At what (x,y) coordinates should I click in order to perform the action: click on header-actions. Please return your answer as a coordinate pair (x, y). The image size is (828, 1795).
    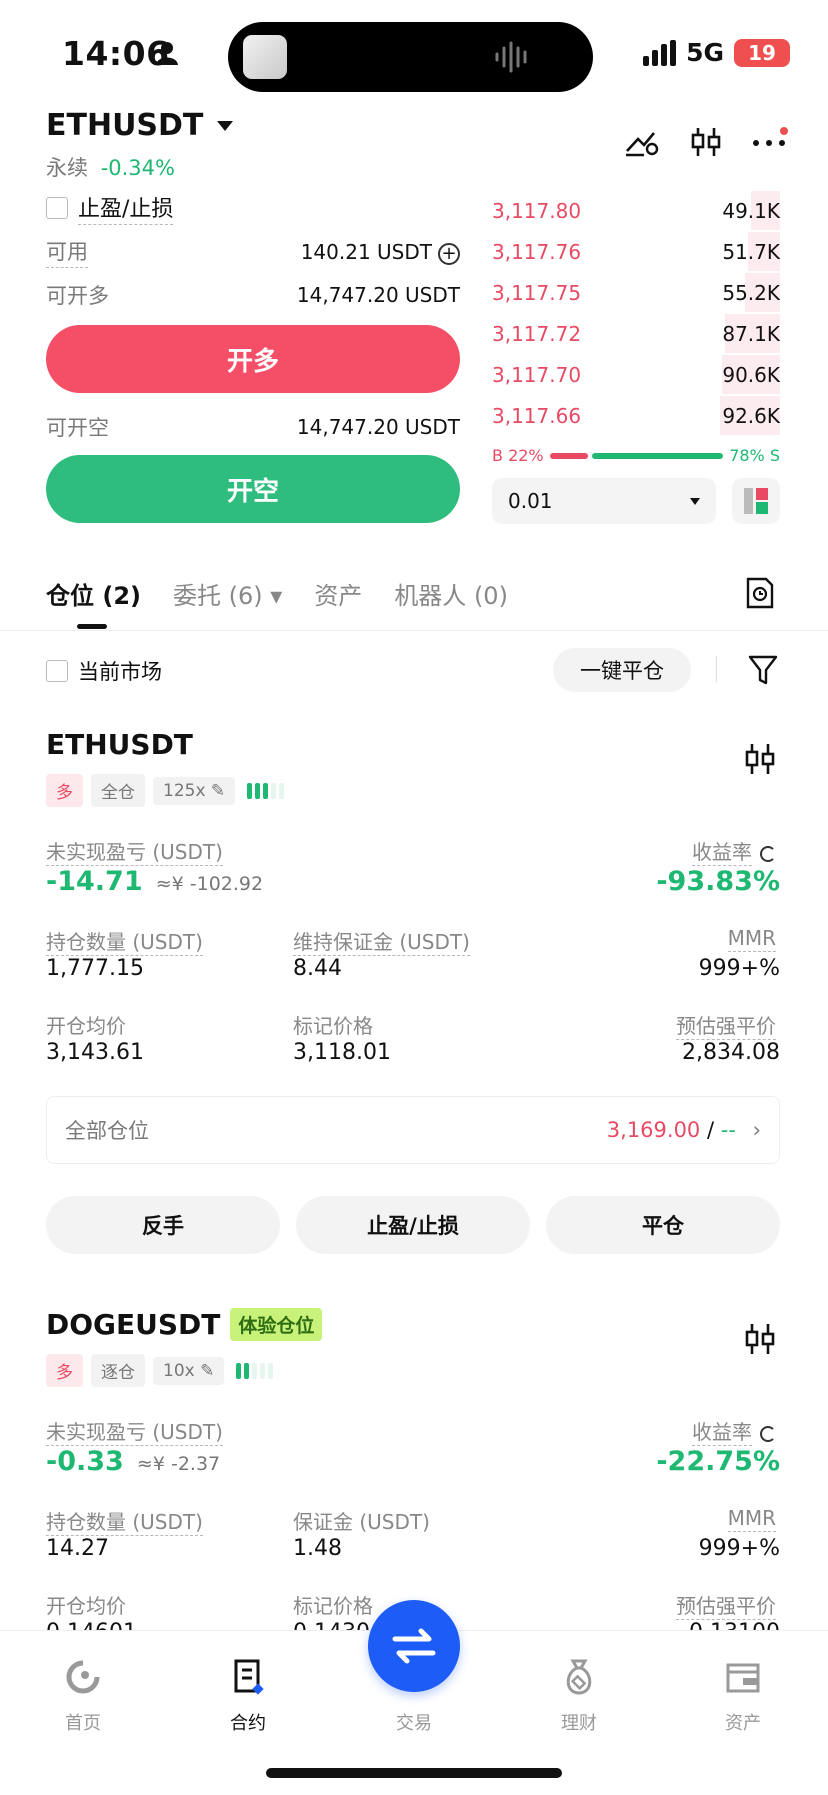
    Looking at the image, I should click on (706, 142).